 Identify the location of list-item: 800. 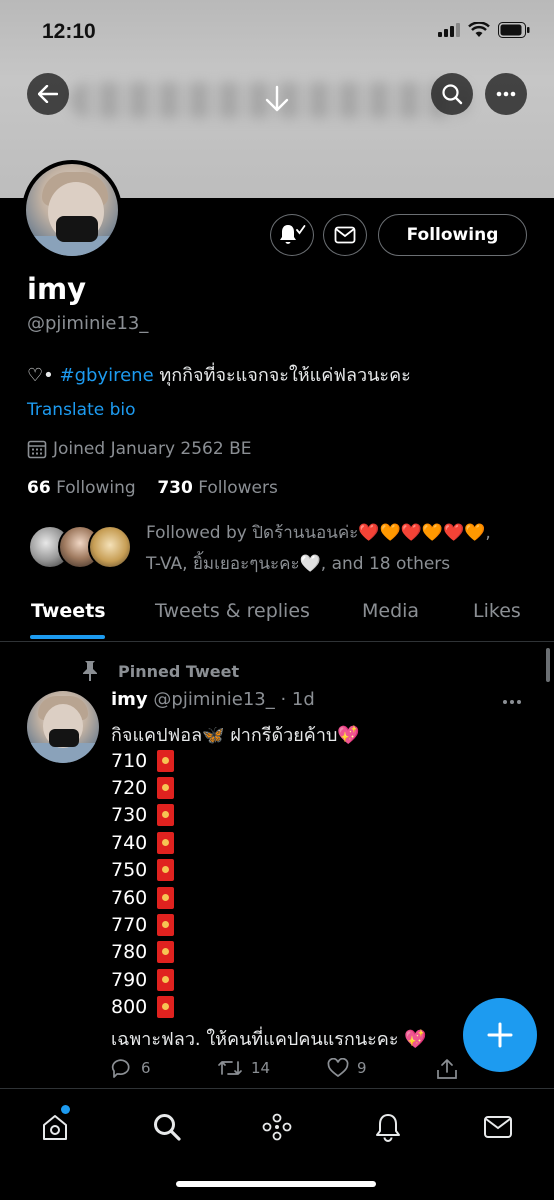
(143, 1007).